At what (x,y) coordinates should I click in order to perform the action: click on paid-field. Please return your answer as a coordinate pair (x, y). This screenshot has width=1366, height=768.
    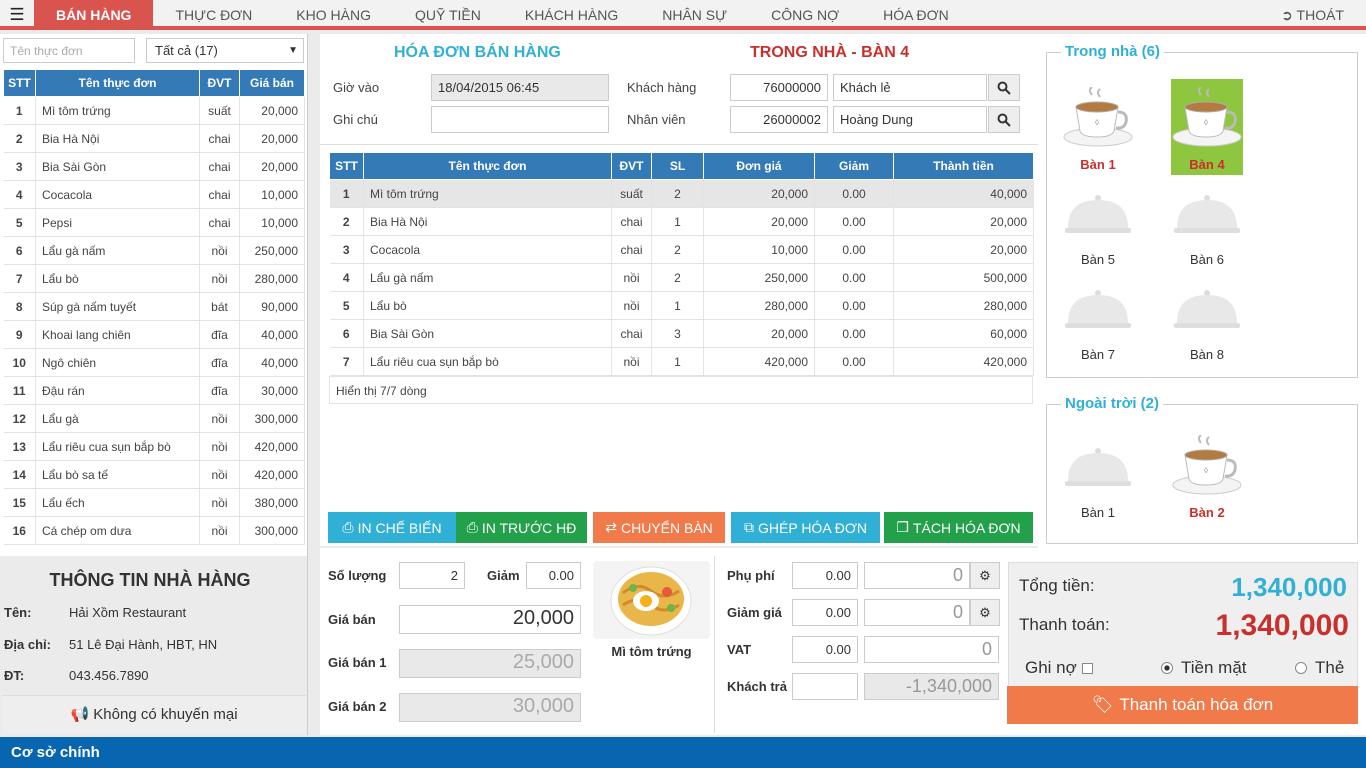
    Looking at the image, I should click on (825, 686).